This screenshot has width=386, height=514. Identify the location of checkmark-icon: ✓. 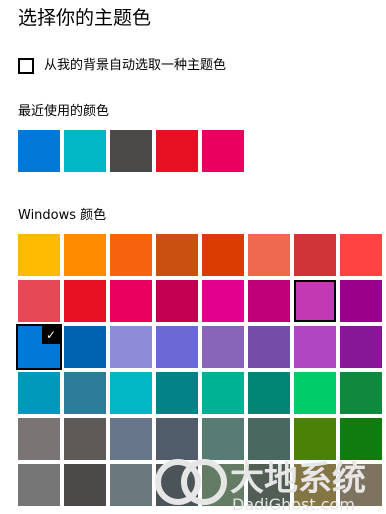
(51, 335).